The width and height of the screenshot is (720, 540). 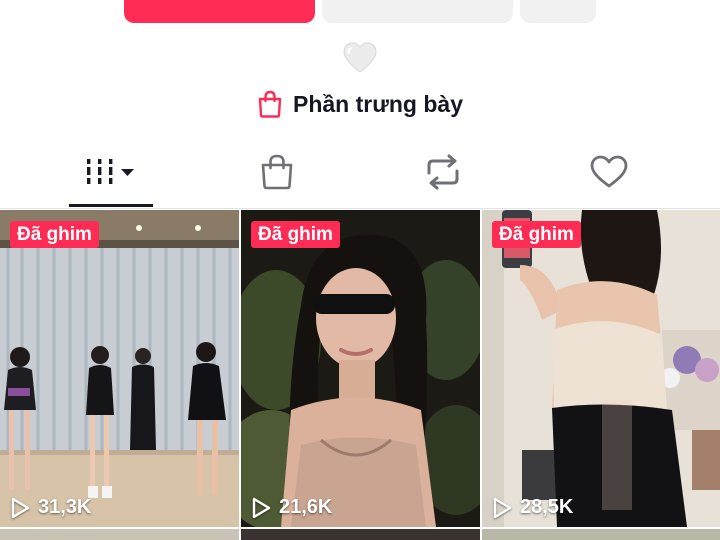 I want to click on tab-liked, so click(x=609, y=172).